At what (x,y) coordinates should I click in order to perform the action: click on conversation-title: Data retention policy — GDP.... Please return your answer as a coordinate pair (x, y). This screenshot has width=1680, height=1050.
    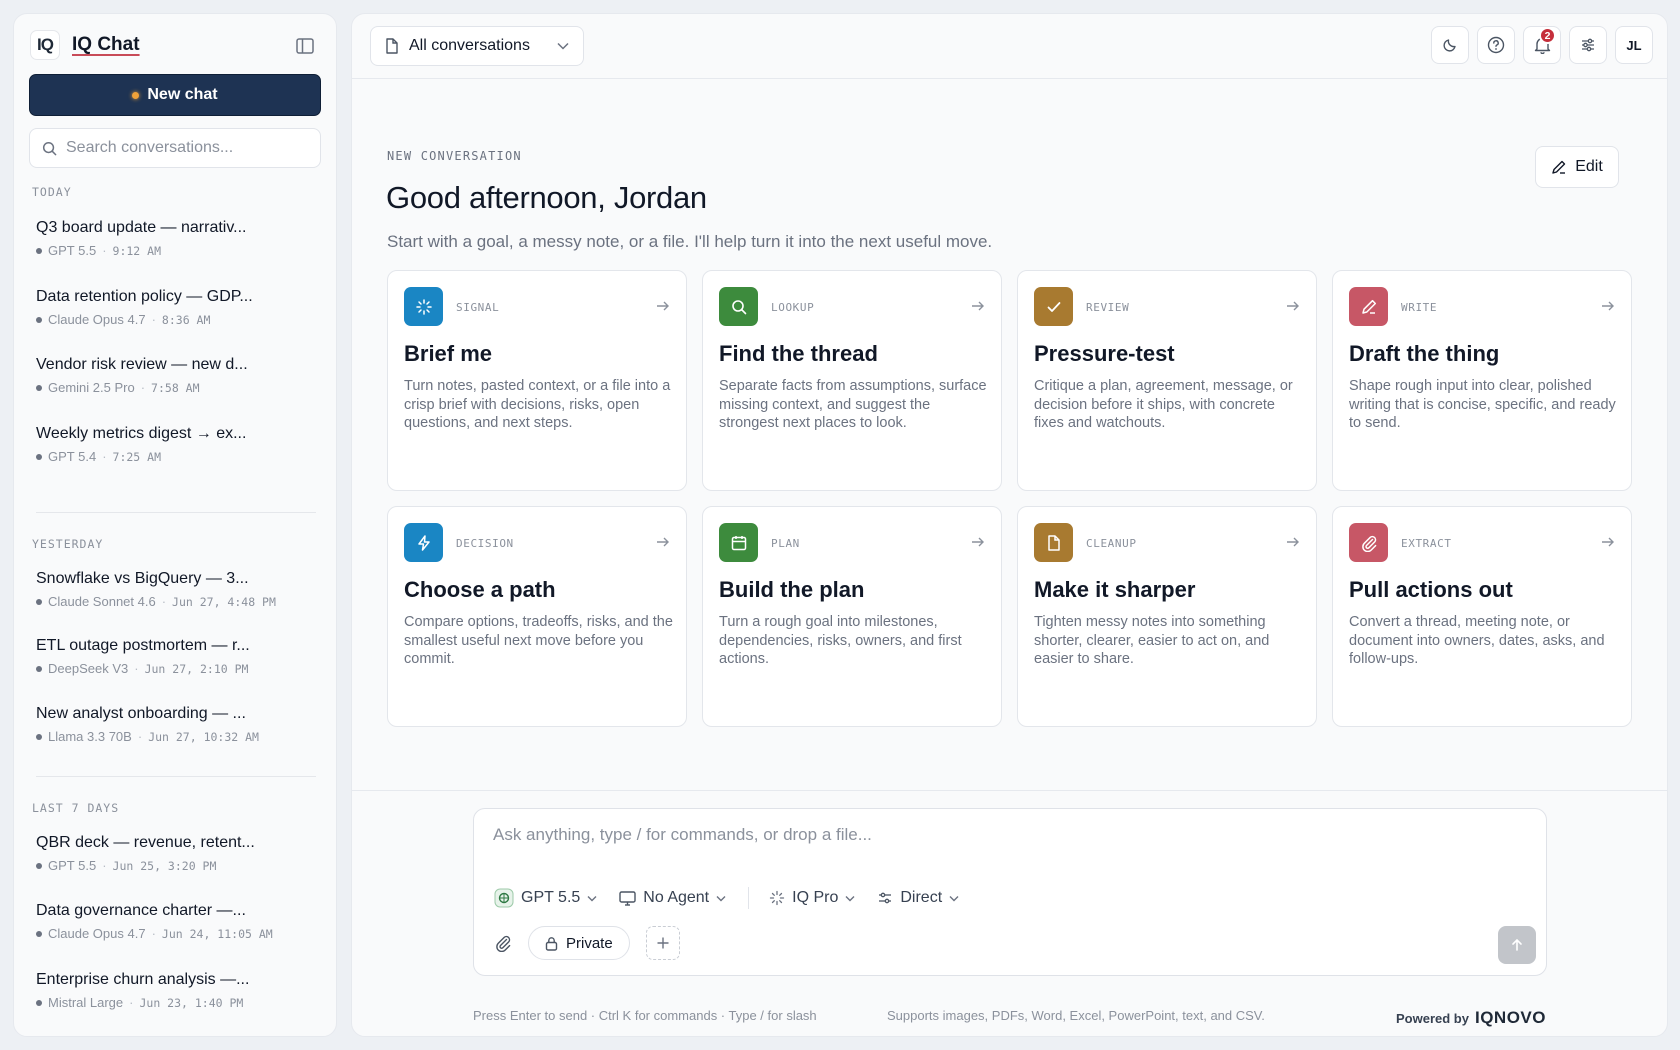
    Looking at the image, I should click on (144, 296).